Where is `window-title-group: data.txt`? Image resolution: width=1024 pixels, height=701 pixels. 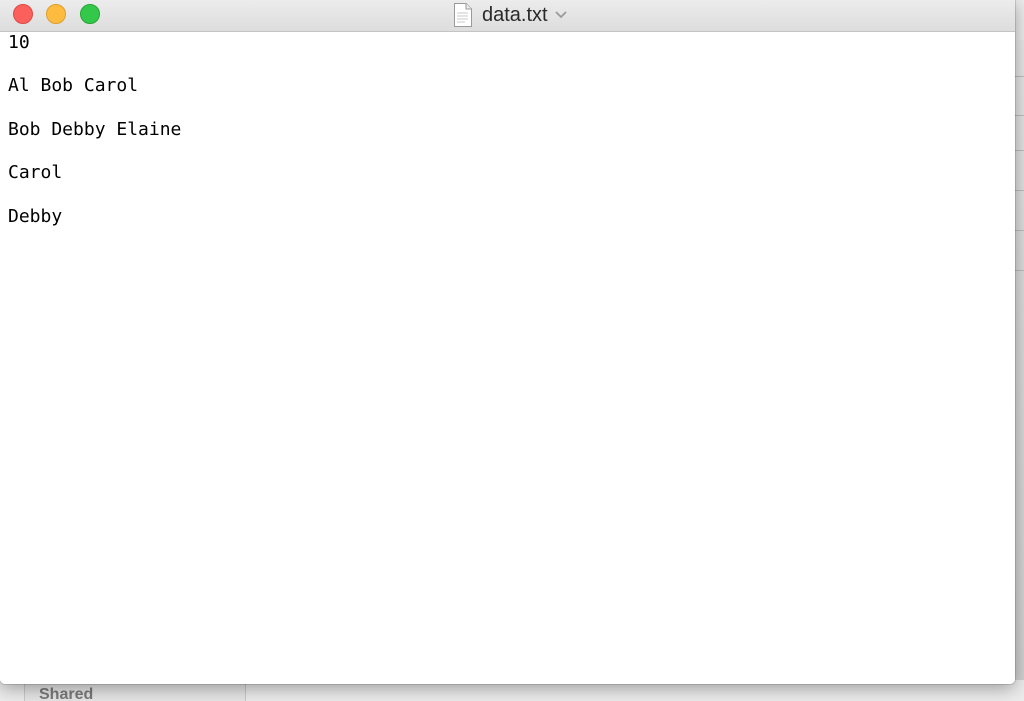
window-title-group: data.txt is located at coordinates (510, 15).